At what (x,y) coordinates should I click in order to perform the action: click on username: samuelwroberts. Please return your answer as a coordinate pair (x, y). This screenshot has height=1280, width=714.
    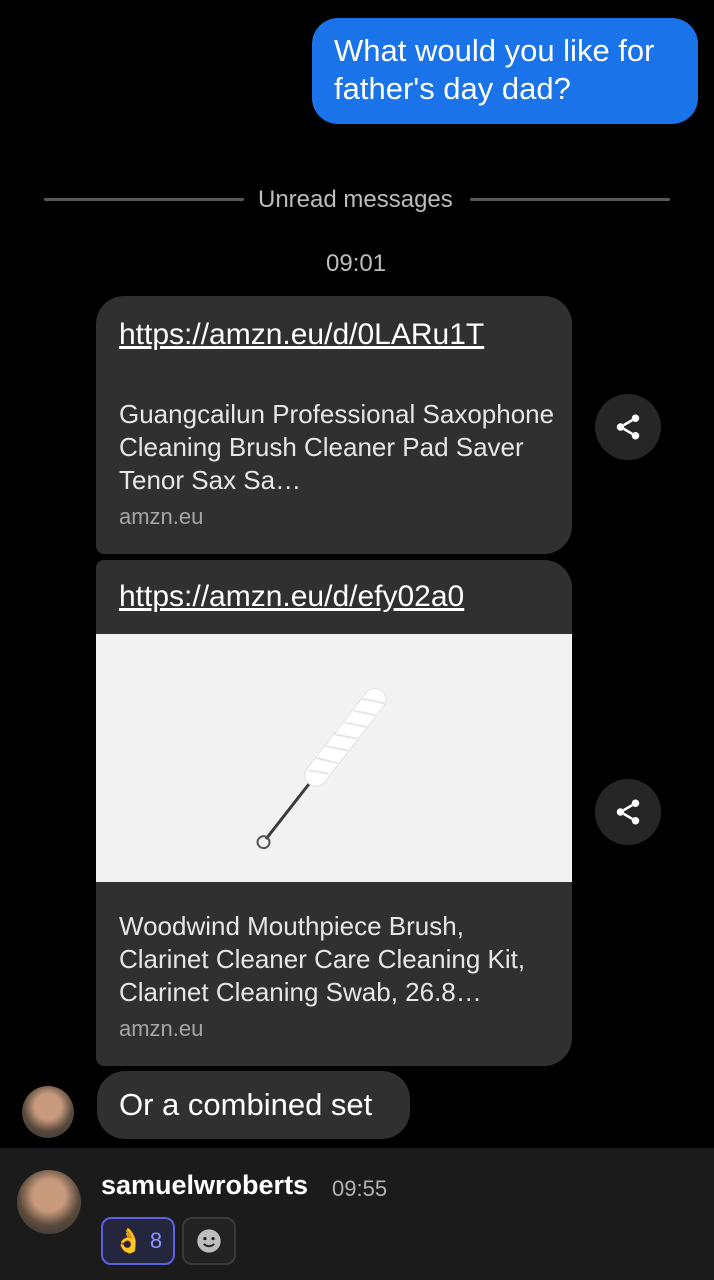
    Looking at the image, I should click on (204, 1185).